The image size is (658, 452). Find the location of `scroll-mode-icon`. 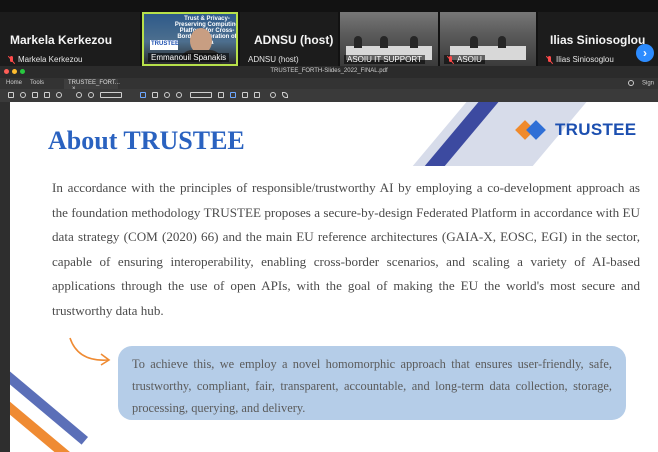

scroll-mode-icon is located at coordinates (245, 95).